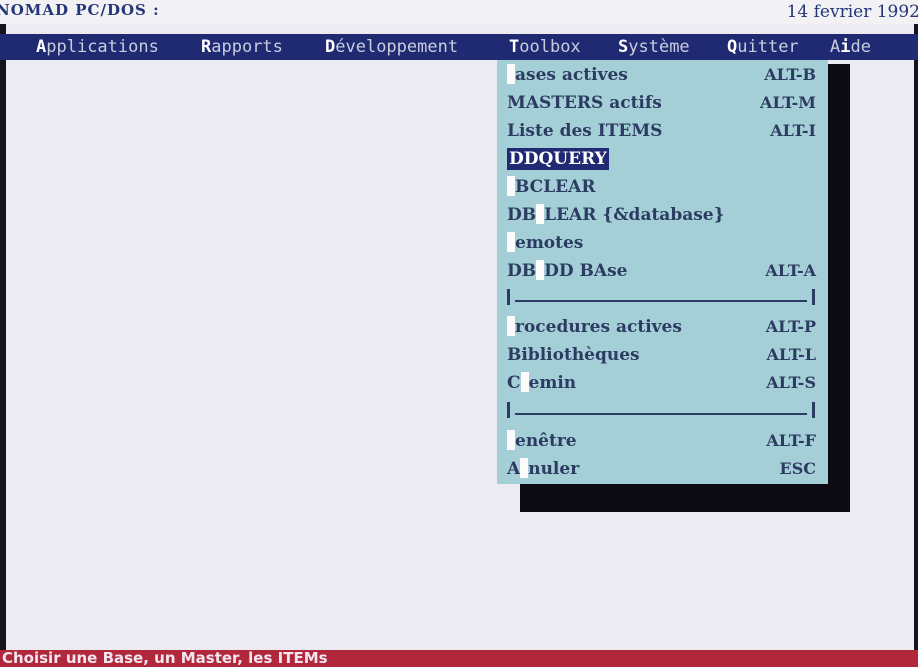  I want to click on hotkey-letter: R, so click(206, 47).